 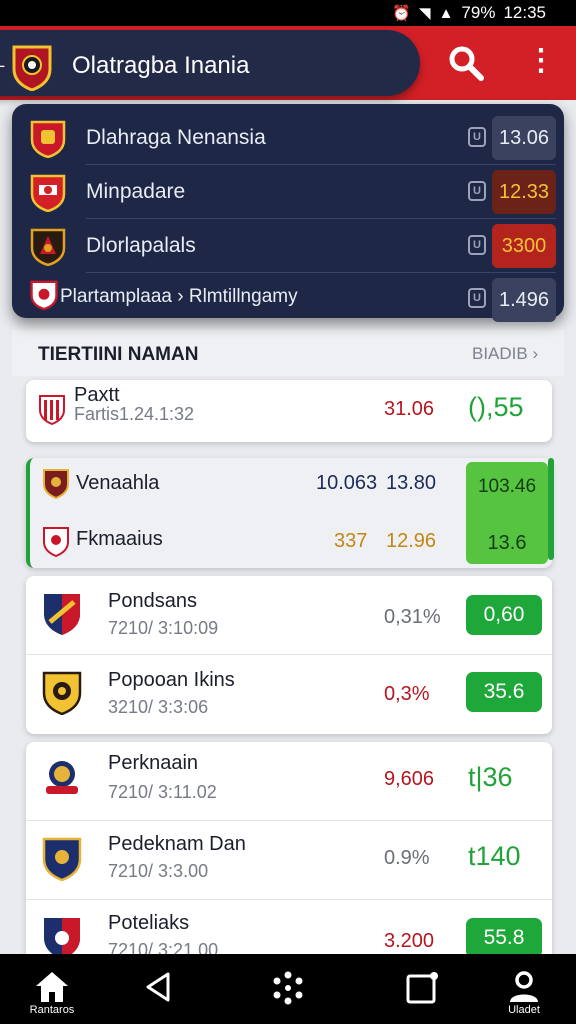 What do you see at coordinates (347, 483) in the screenshot?
I see `odds-value: 10.063` at bounding box center [347, 483].